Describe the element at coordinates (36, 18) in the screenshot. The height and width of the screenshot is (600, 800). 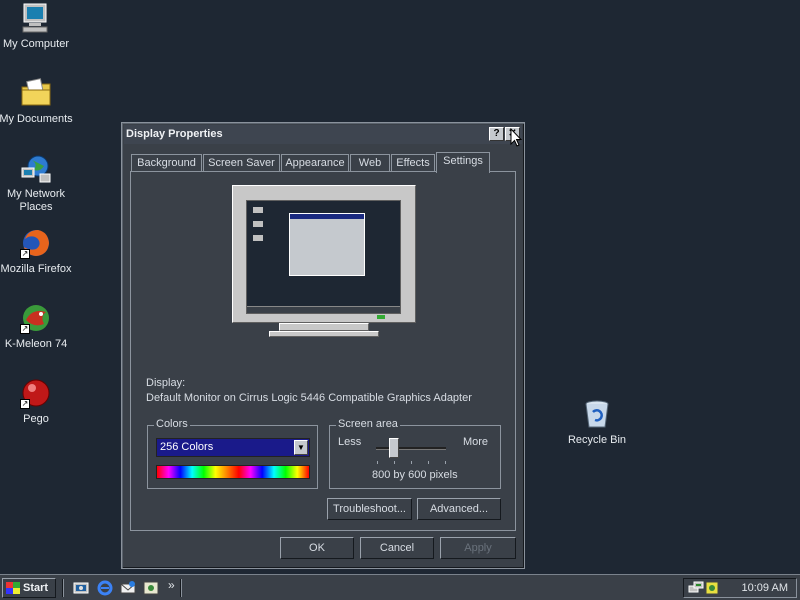
I see `computer-icon` at that location.